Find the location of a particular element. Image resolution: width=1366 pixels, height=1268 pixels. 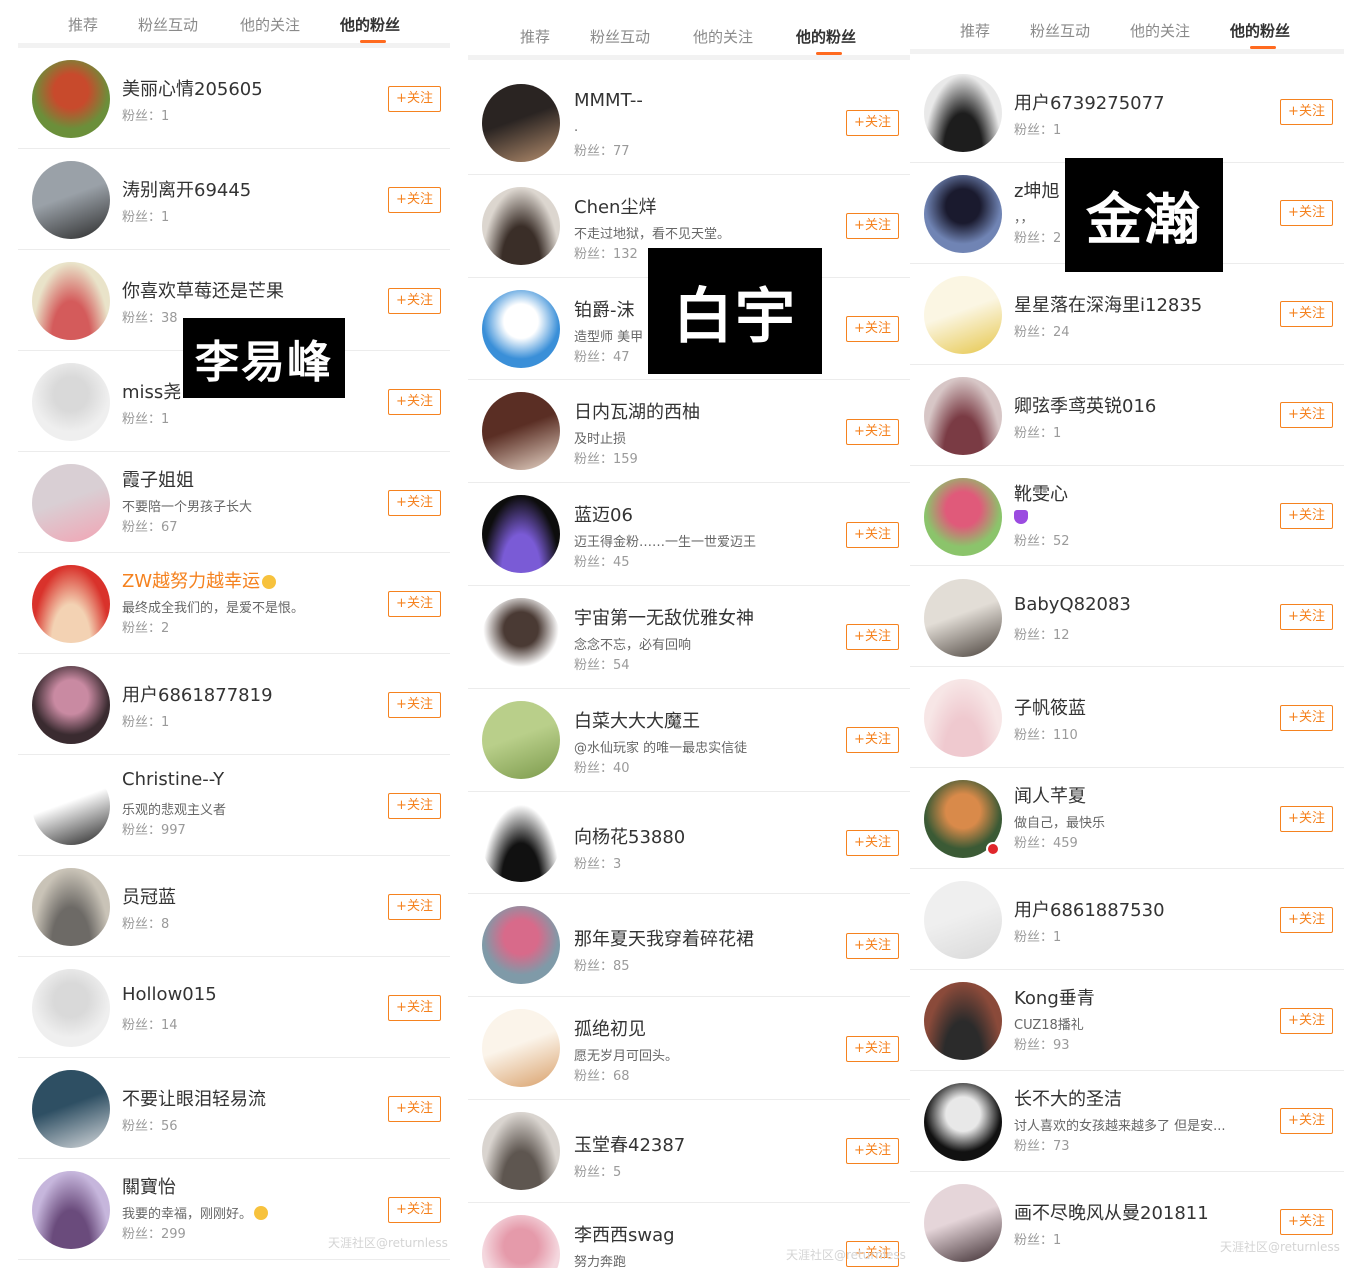

user-name: 那年夏天我穿着碎花裙 is located at coordinates (664, 938).